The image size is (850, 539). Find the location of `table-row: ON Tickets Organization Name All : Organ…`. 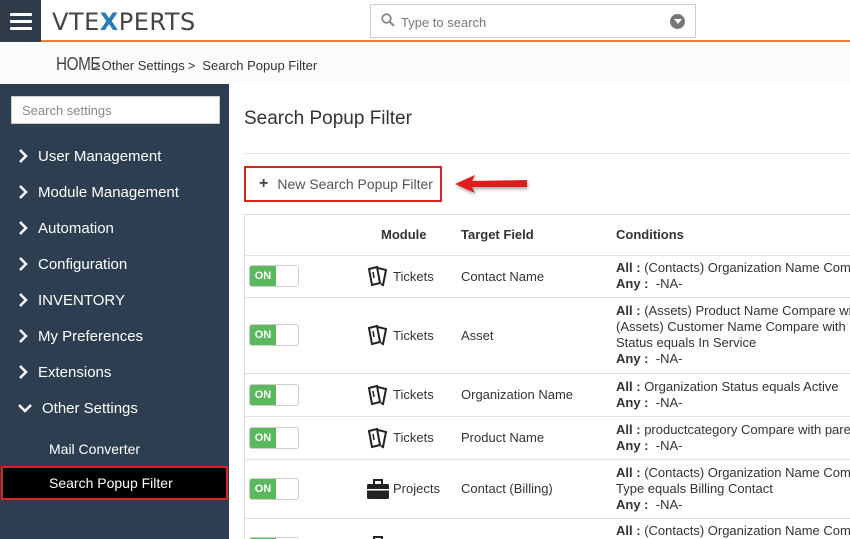

table-row: ON Tickets Organization Name All : Organ… is located at coordinates (547, 395).